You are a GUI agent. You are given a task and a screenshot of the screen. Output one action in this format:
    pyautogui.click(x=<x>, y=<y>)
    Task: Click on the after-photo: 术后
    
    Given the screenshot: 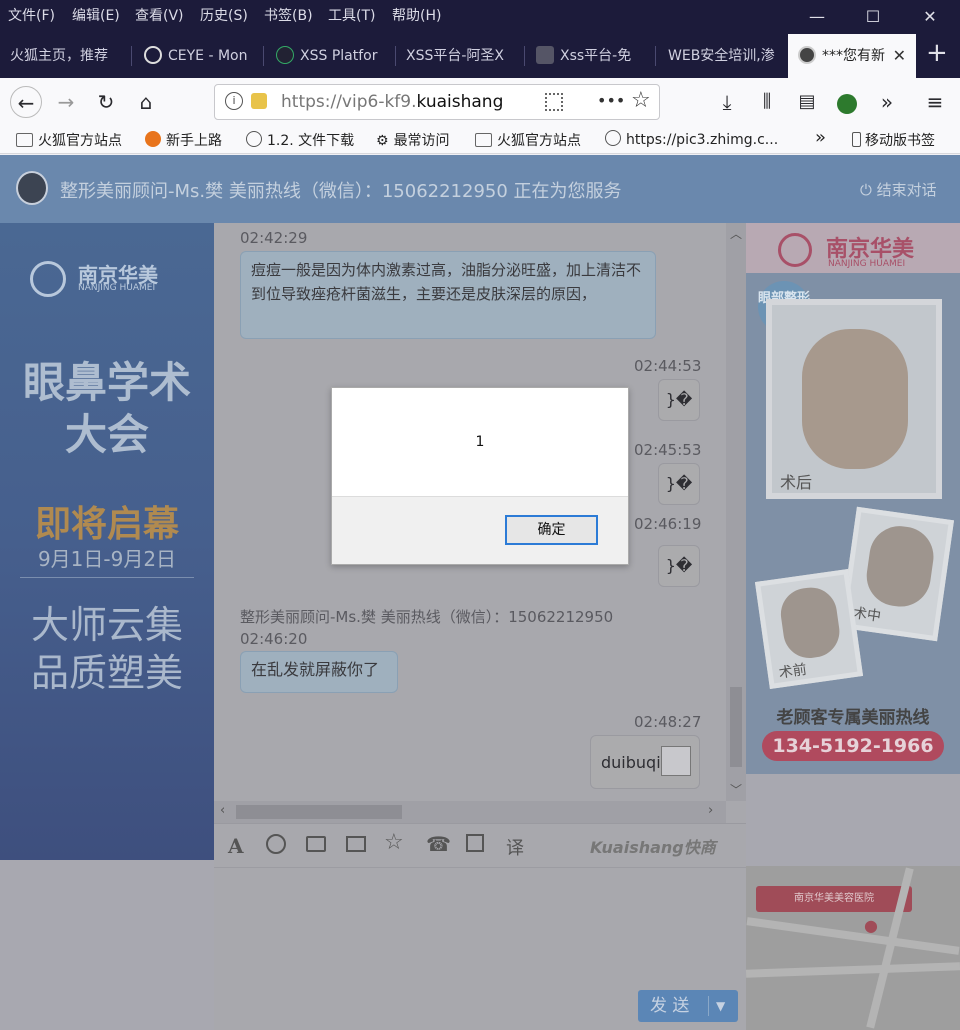 What is the action you would take?
    pyautogui.click(x=854, y=399)
    